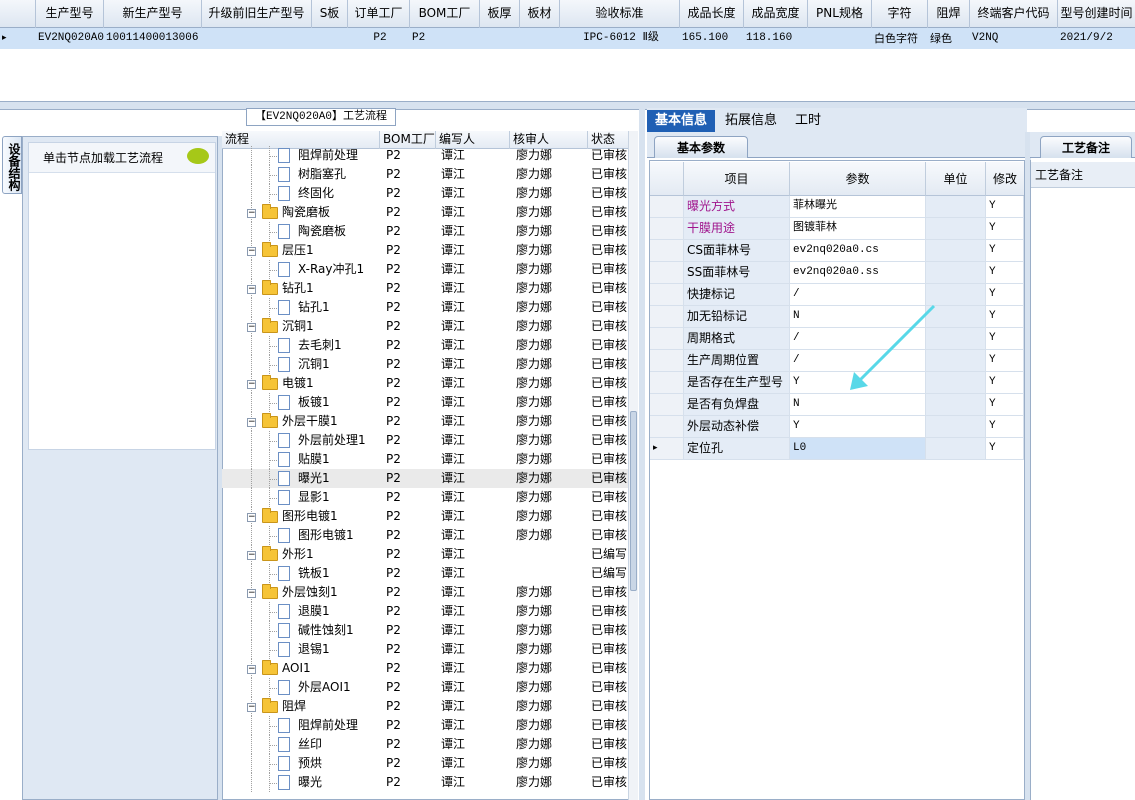 The height and width of the screenshot is (800, 1135). What do you see at coordinates (837, 383) in the screenshot?
I see `param-row: 是否存在生产型号 Y Y` at bounding box center [837, 383].